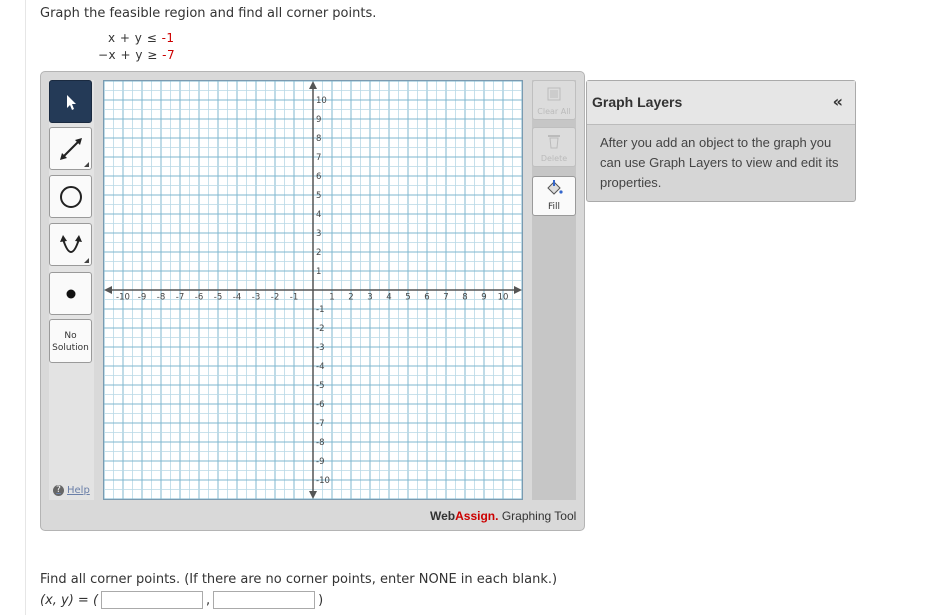  I want to click on y-tick-label: -4, so click(320, 367).